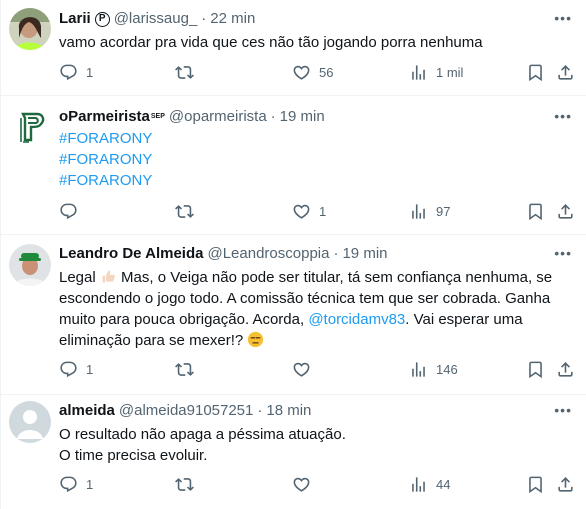 The height and width of the screenshot is (509, 586). Describe the element at coordinates (312, 72) in the screenshot. I see `like-button: 56` at that location.